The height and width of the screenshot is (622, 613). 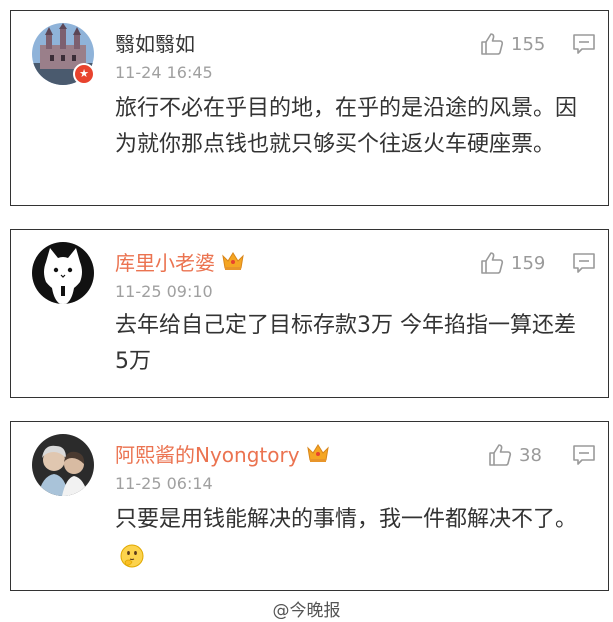 What do you see at coordinates (350, 538) in the screenshot?
I see `comment-text: 只要是用钱能解决的事情，我一件都解决不了。` at bounding box center [350, 538].